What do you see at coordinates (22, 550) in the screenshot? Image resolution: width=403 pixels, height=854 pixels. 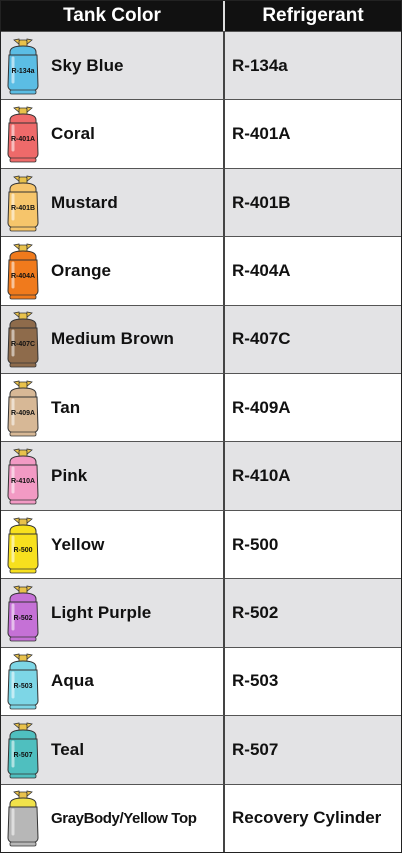 I see `tank-label: R-500` at bounding box center [22, 550].